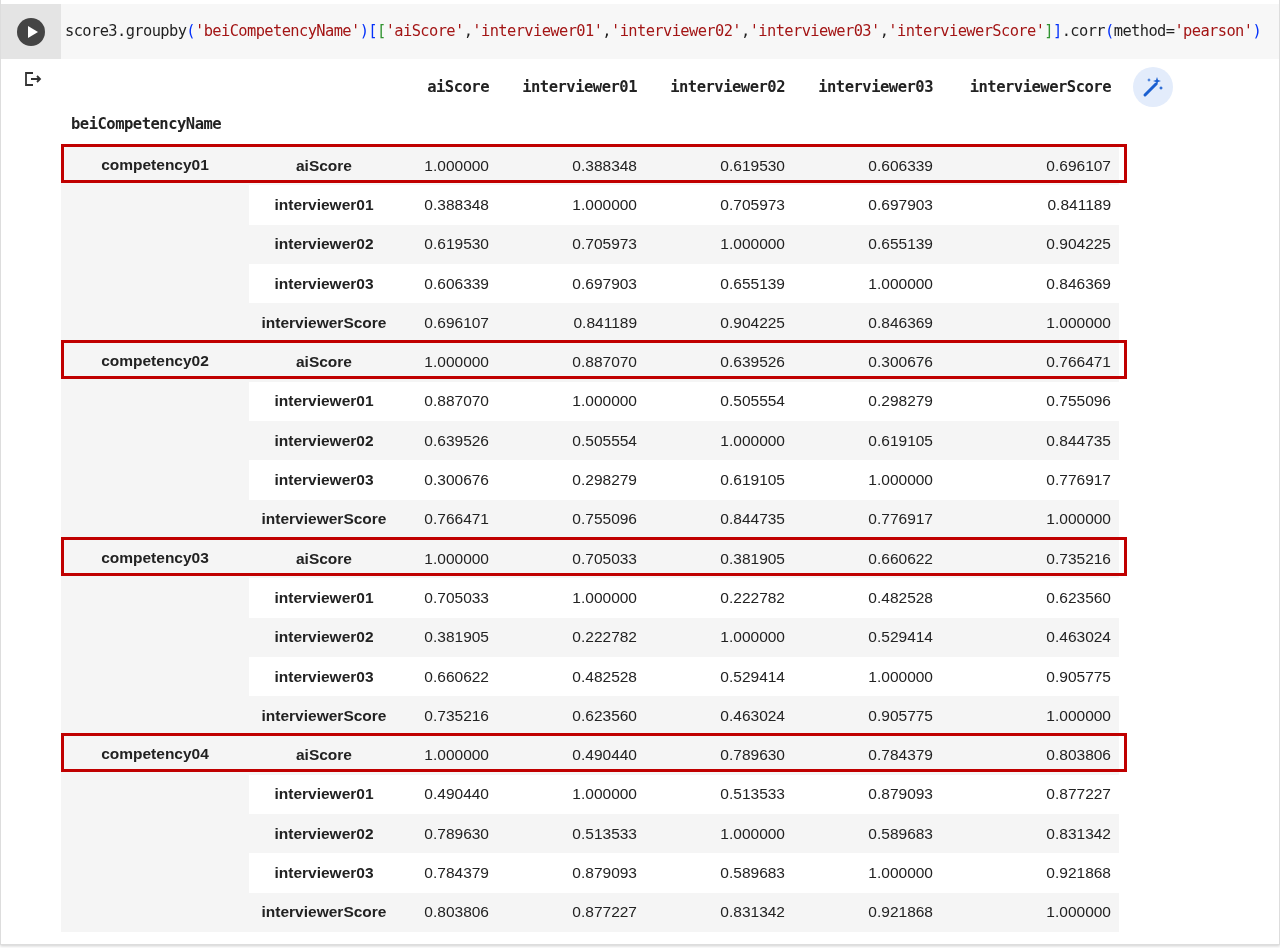 Image resolution: width=1280 pixels, height=948 pixels. What do you see at coordinates (752, 401) in the screenshot?
I see `table-cell: 0.505554` at bounding box center [752, 401].